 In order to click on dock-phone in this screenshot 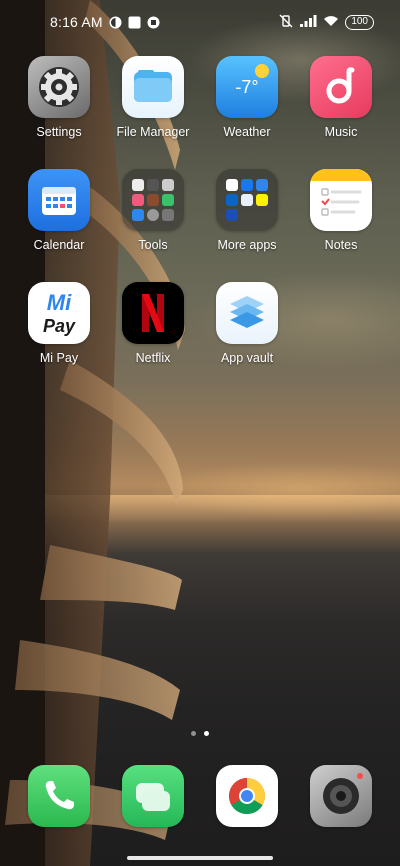, I will do `click(59, 796)`.